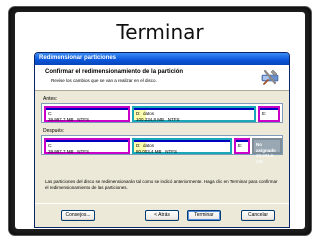  I want to click on slide-title: Terminar, so click(160, 32).